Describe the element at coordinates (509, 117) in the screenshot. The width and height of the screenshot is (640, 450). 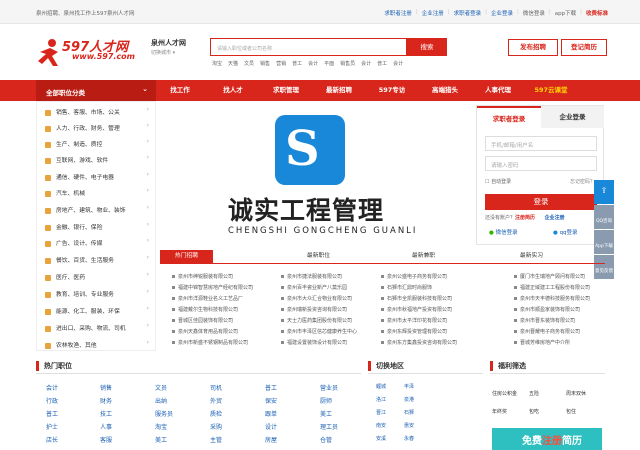
I see `tab-jobseeker-login: 求职者登录` at that location.